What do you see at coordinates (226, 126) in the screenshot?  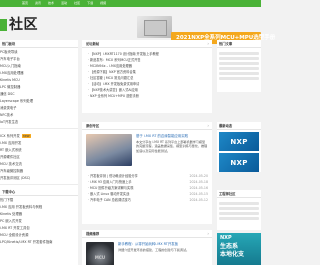 I see `right-header-label: 最新动态` at bounding box center [226, 126].